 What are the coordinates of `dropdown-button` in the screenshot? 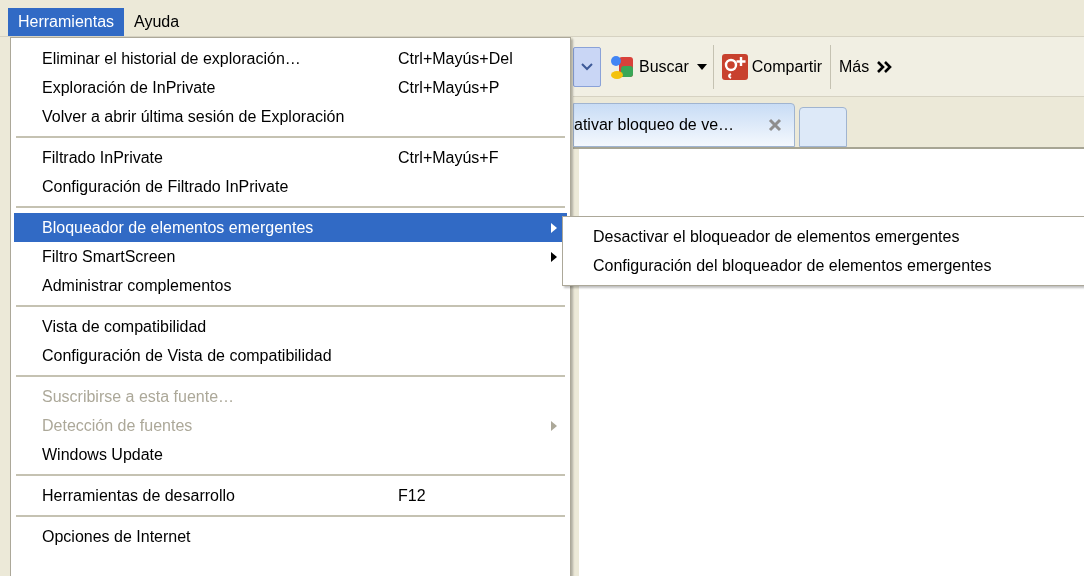 It's located at (587, 66).